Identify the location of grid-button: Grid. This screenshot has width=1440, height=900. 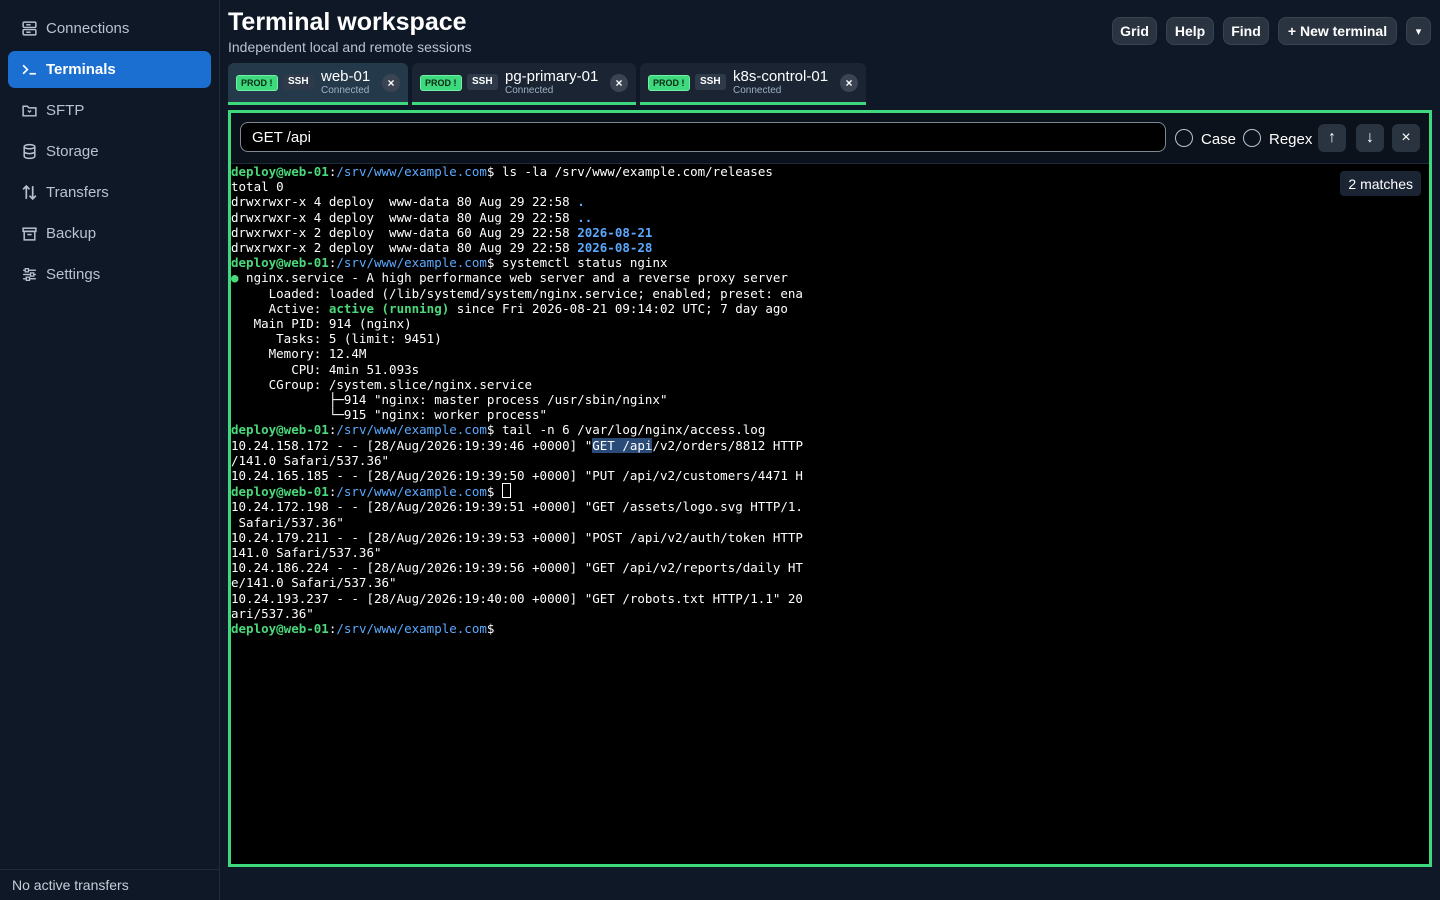
(1134, 31).